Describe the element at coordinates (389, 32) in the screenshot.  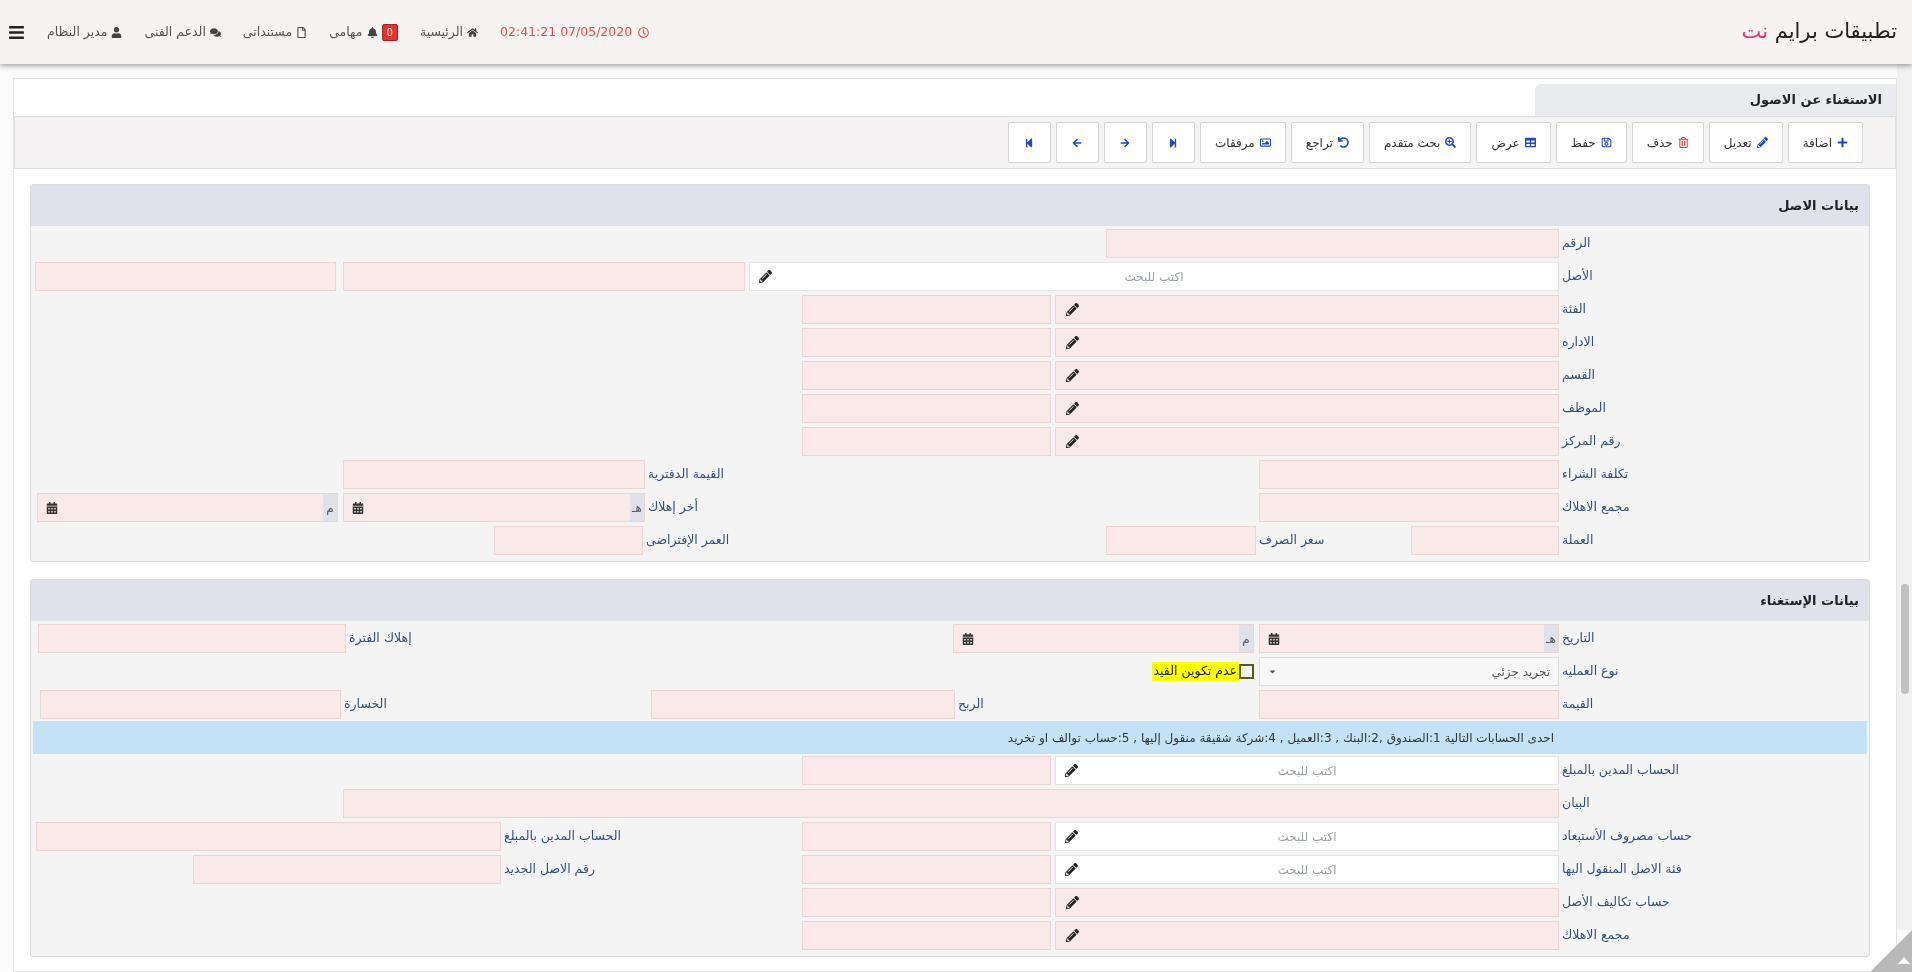
I see `notification-badge: 0` at that location.